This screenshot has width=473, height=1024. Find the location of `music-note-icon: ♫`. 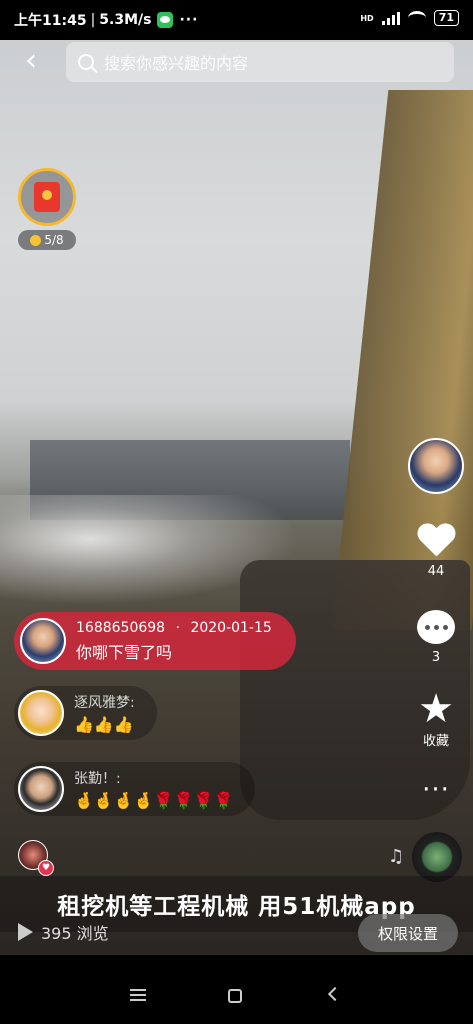

music-note-icon: ♫ is located at coordinates (396, 856).